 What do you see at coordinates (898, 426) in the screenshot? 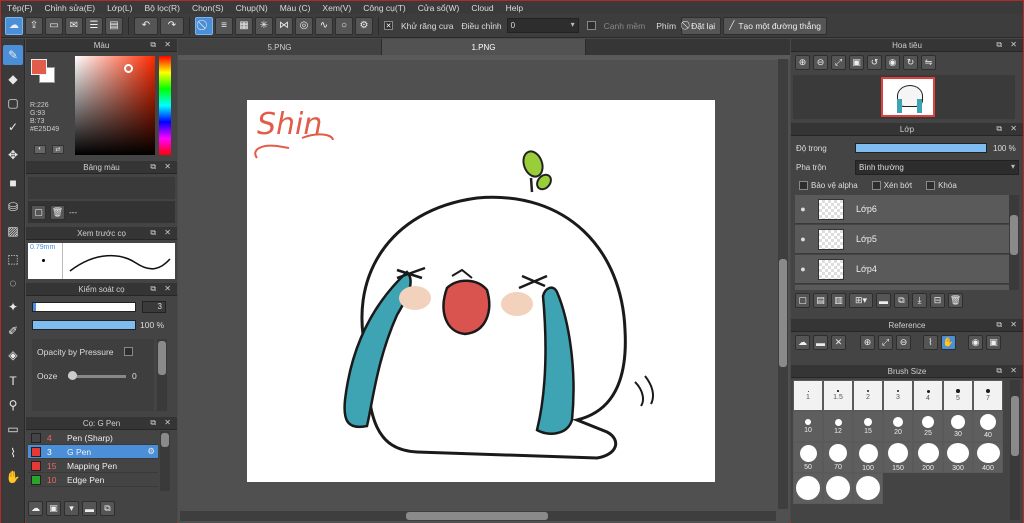
I see `brush-size-cell: 20` at bounding box center [898, 426].